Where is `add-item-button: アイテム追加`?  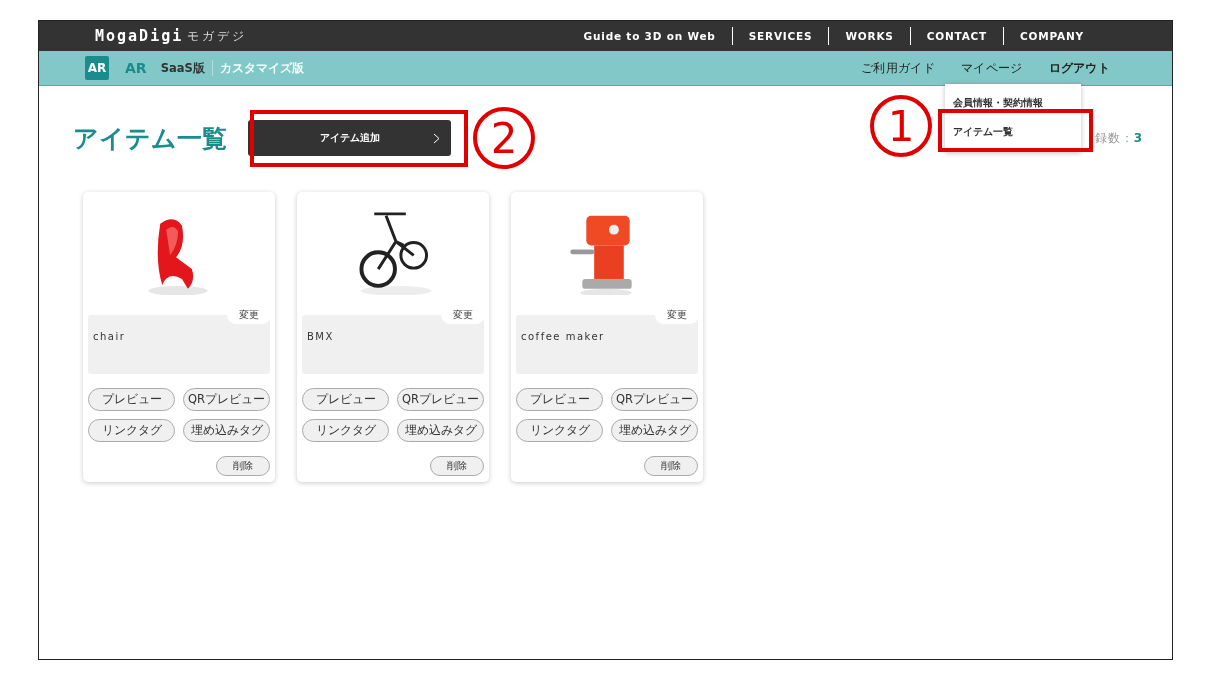 add-item-button: アイテム追加 is located at coordinates (349, 138).